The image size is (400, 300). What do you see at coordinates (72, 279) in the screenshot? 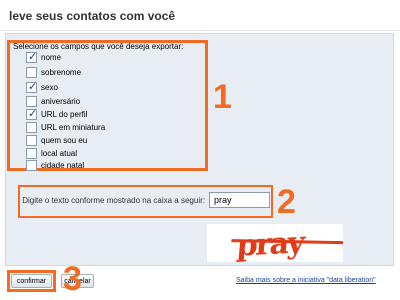
I see `step-marker-3: 3` at bounding box center [72, 279].